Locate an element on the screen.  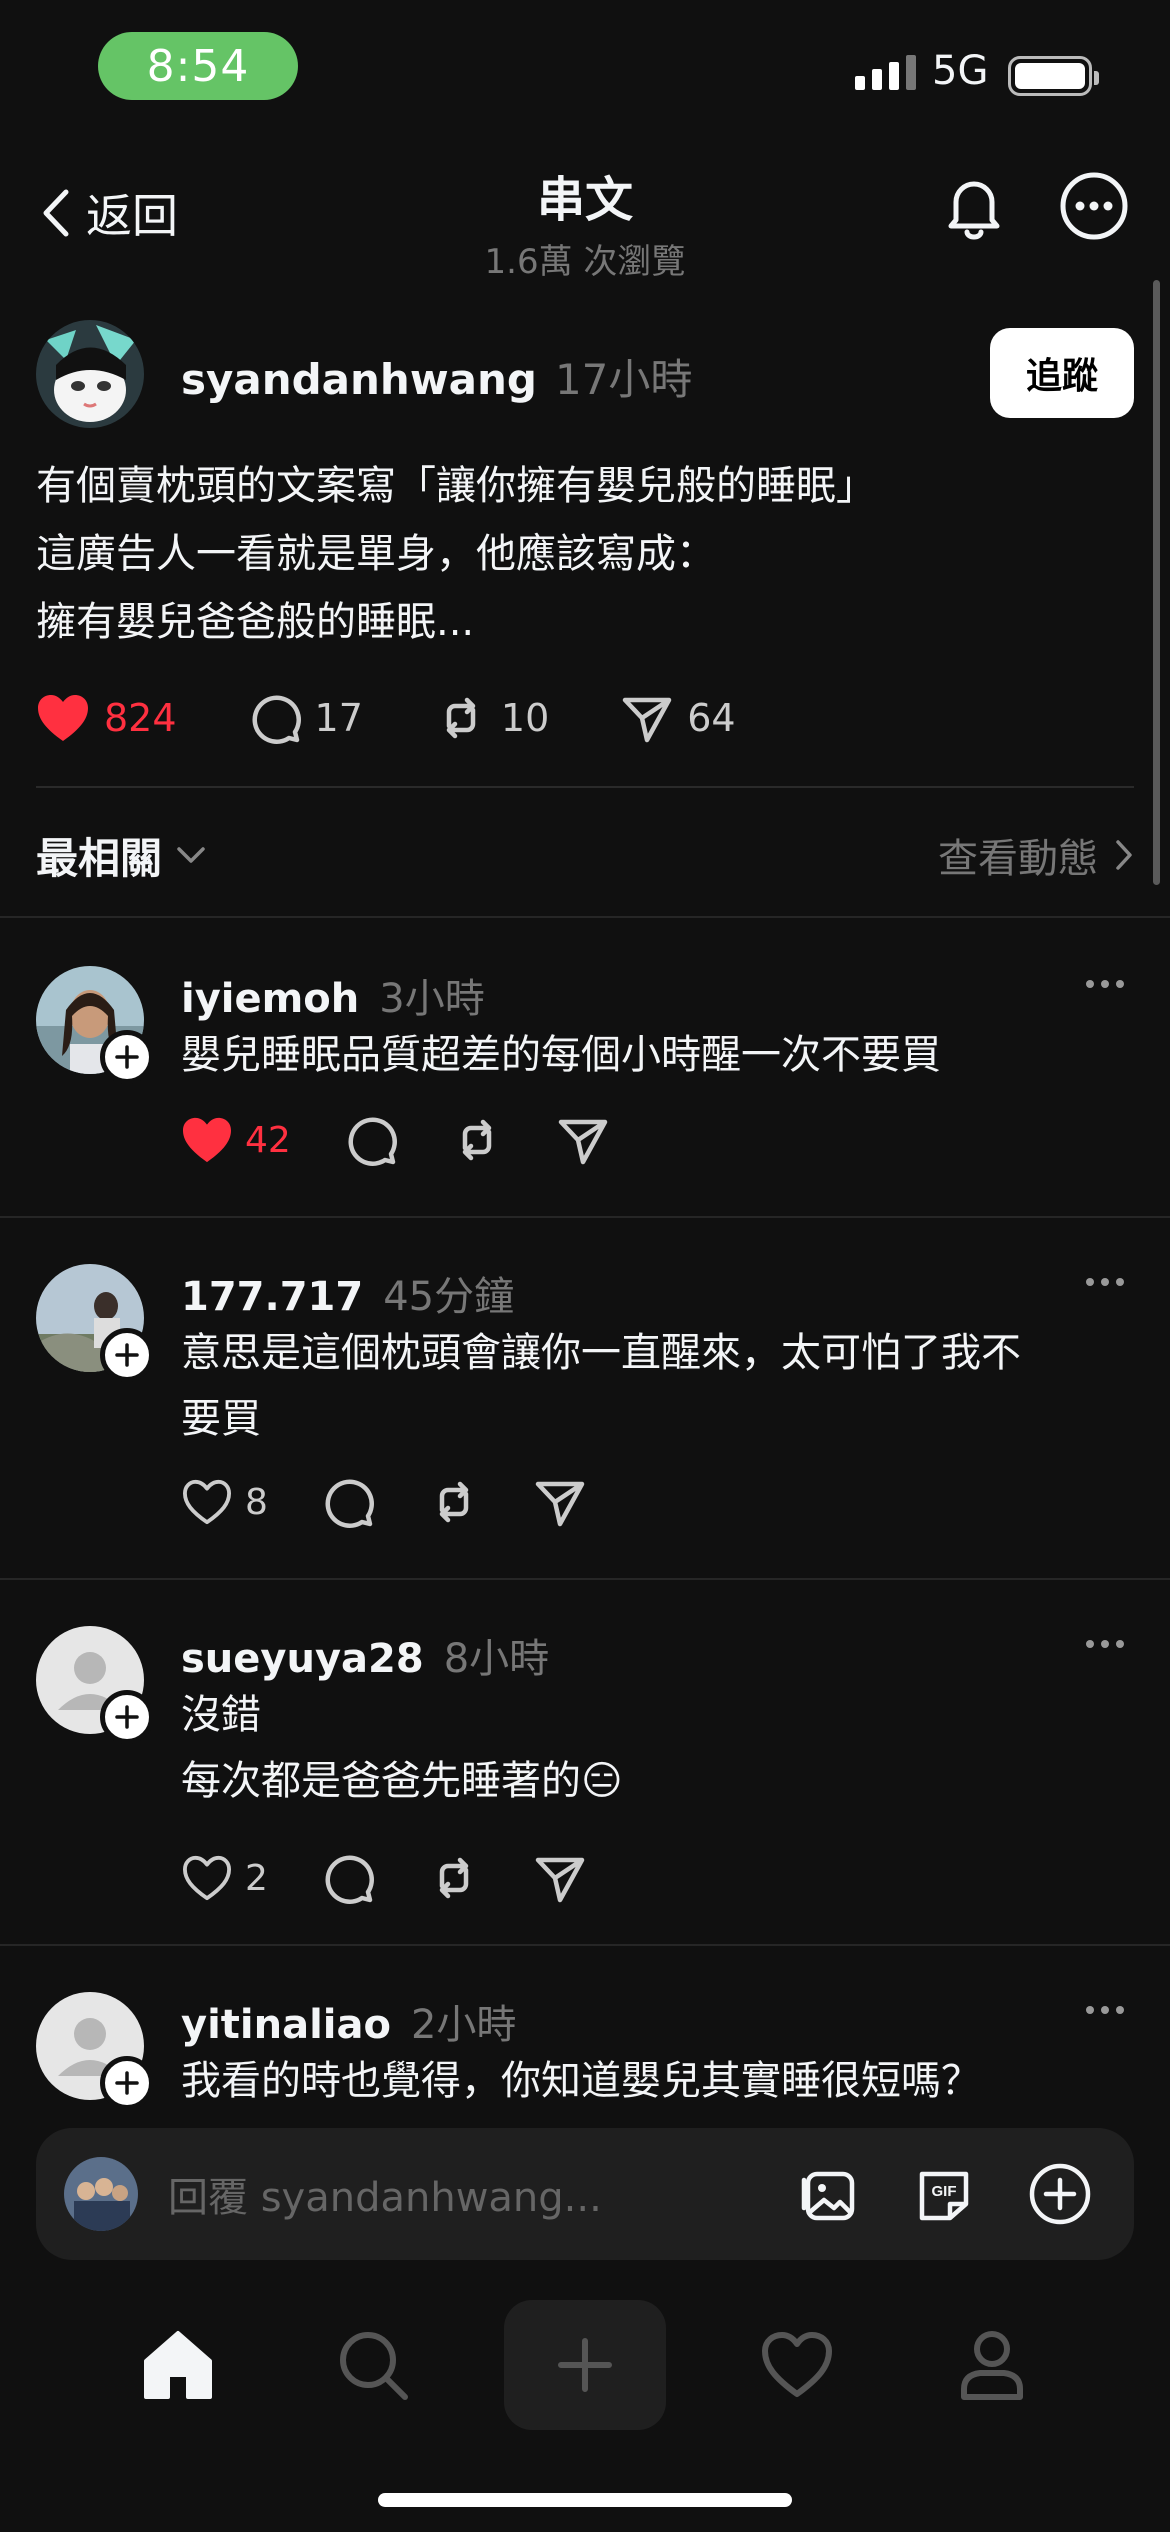
scrollbar is located at coordinates (1156, 582).